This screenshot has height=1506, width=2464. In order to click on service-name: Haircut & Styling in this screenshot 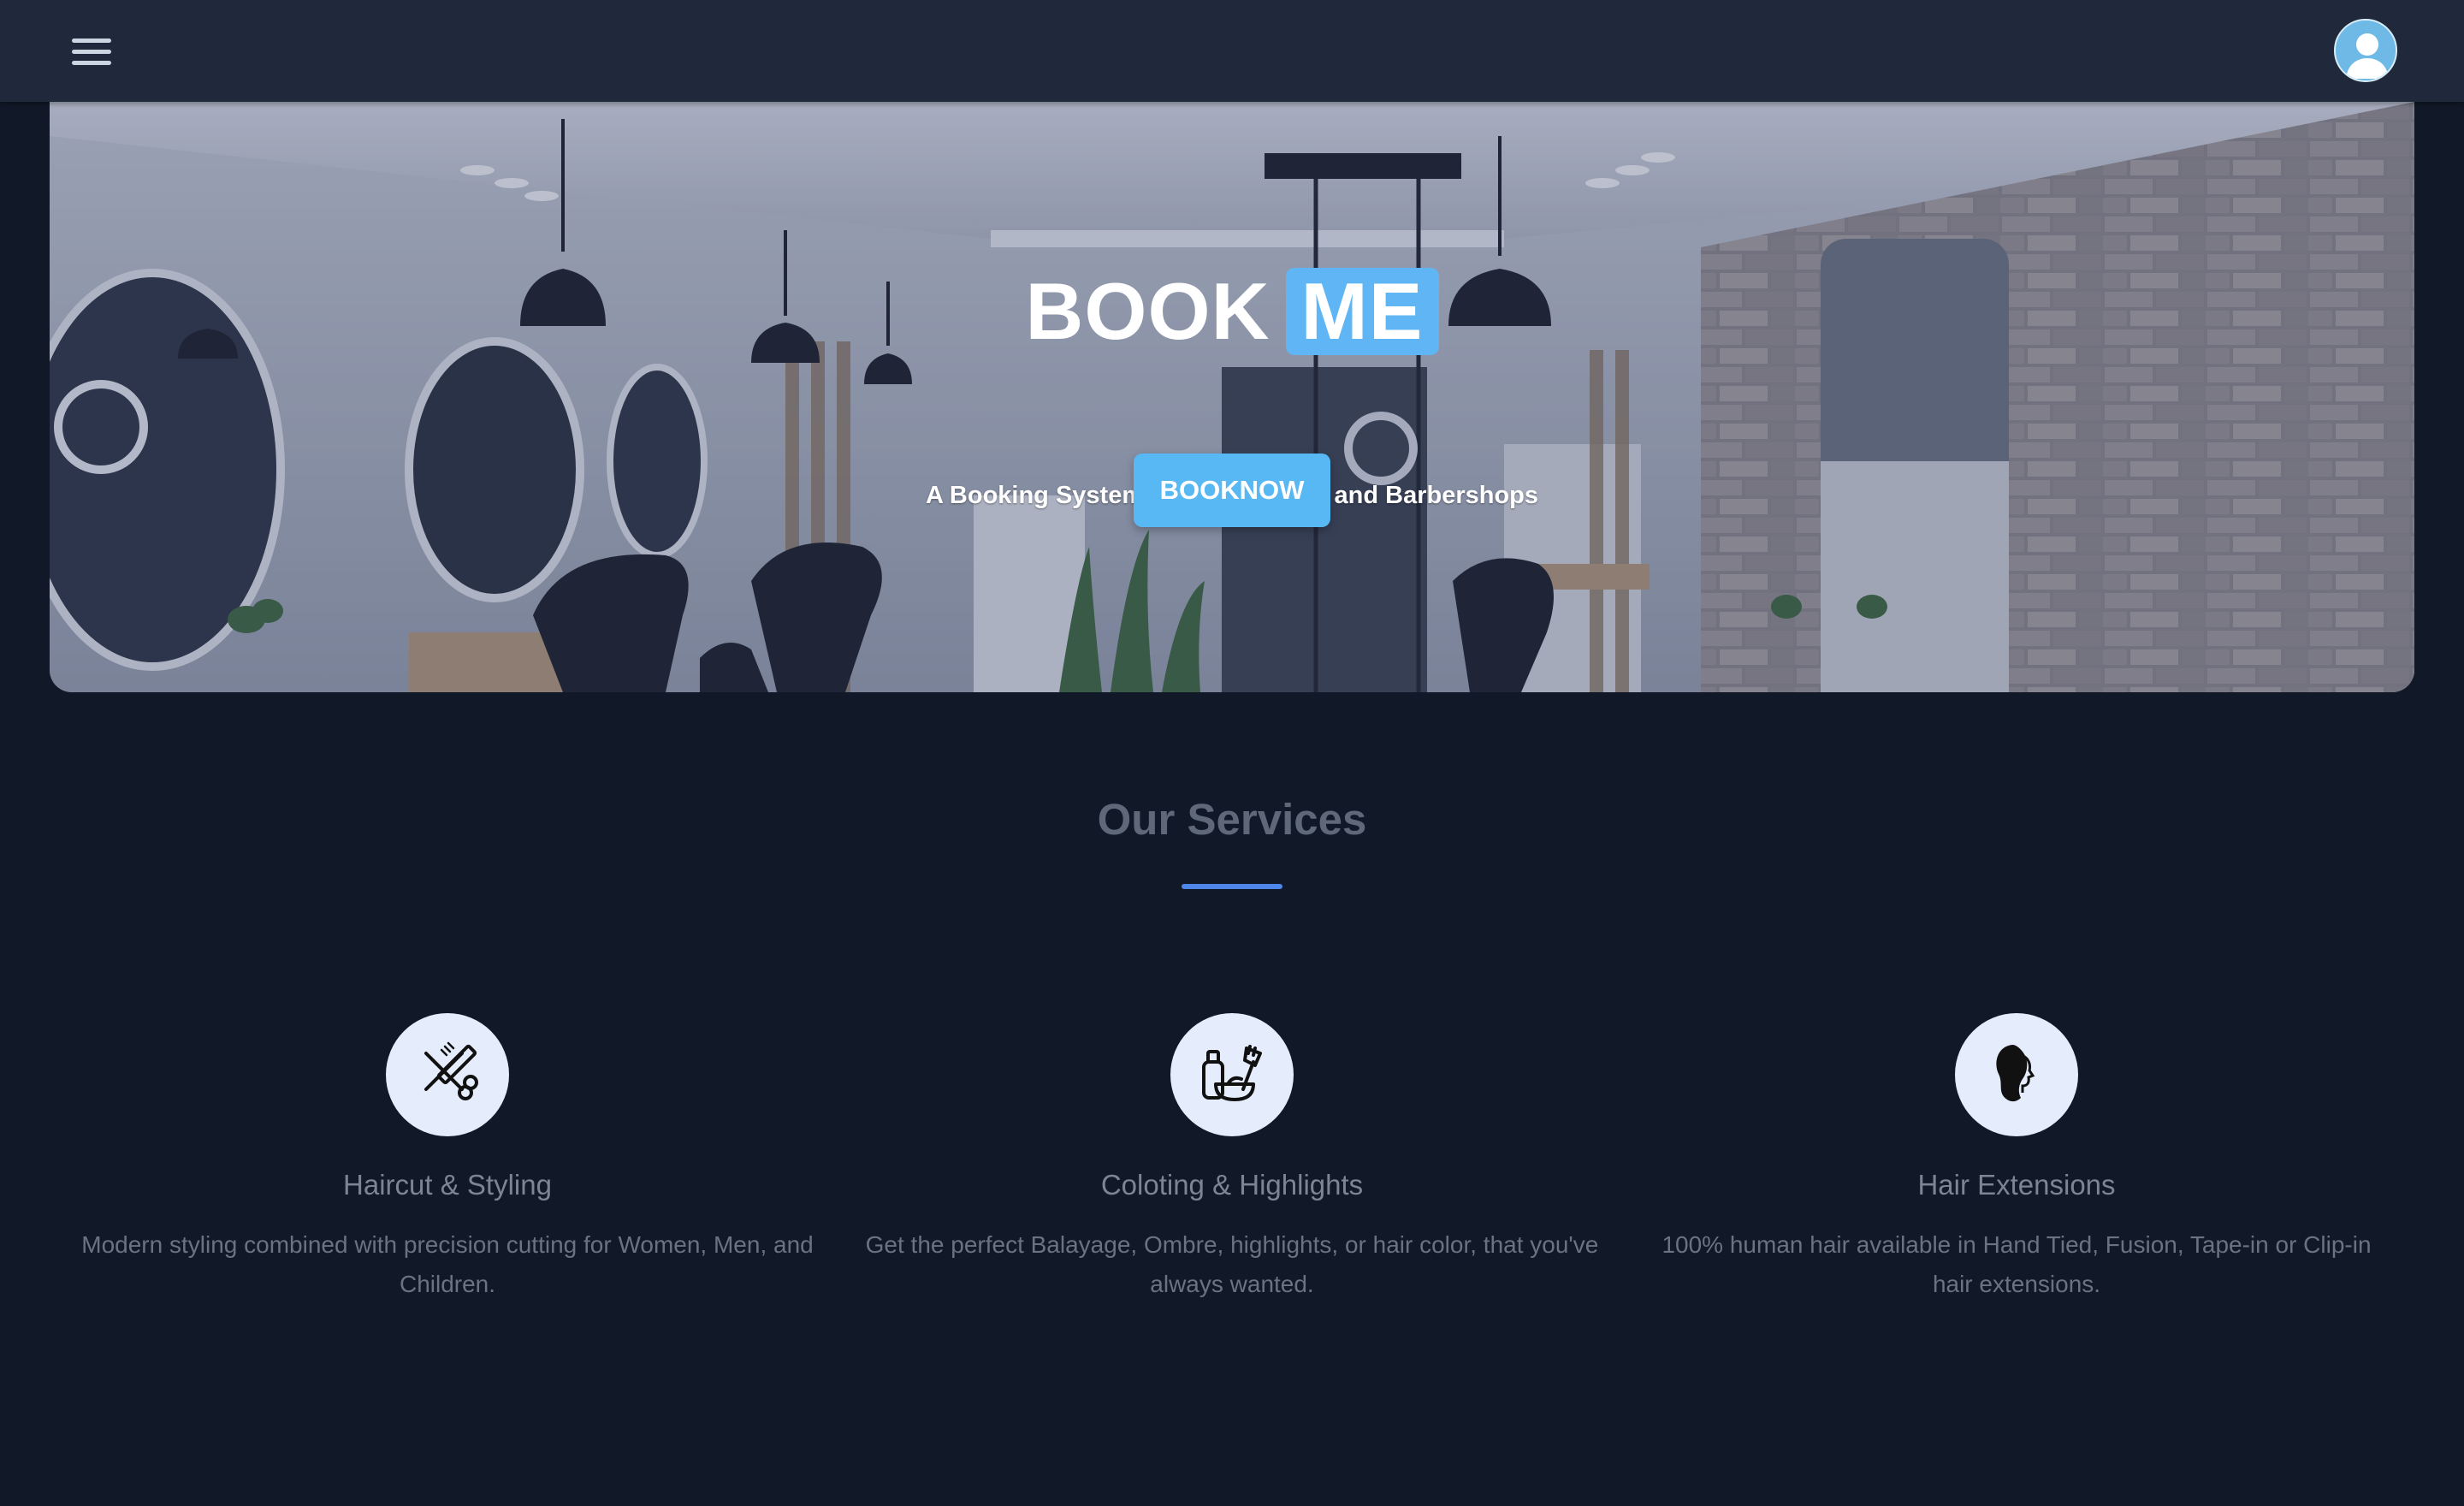, I will do `click(447, 1185)`.